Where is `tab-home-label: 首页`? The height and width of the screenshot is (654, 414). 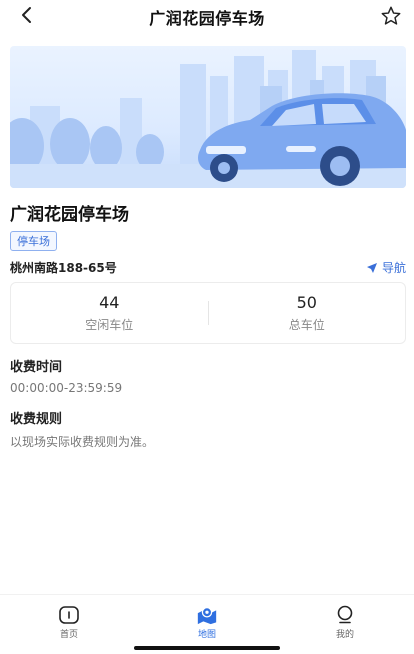 tab-home-label: 首页 is located at coordinates (68, 635).